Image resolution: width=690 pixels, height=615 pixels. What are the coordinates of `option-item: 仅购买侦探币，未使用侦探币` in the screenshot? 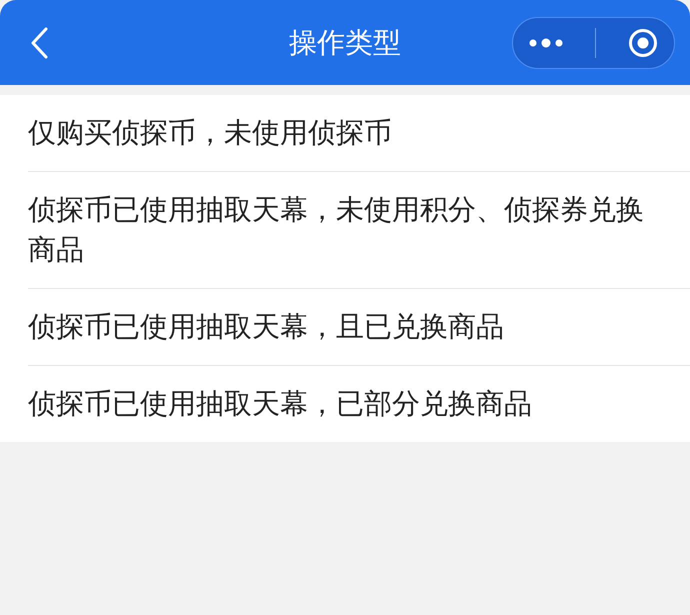 It's located at (359, 133).